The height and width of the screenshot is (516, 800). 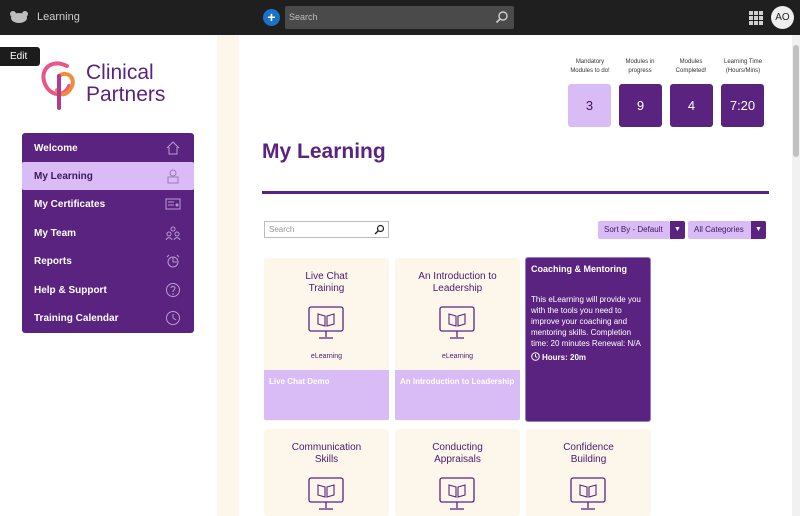 I want to click on course-card-title-line2: Training, so click(x=326, y=288).